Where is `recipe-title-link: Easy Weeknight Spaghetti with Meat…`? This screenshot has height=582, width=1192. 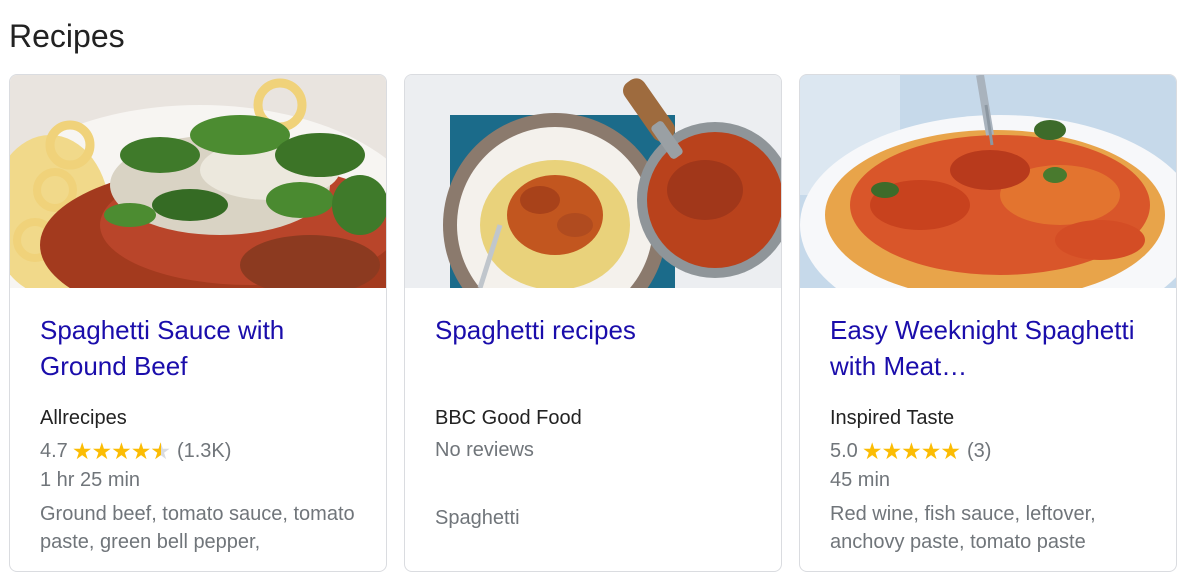 recipe-title-link: Easy Weeknight Spaghetti with Meat… is located at coordinates (988, 348).